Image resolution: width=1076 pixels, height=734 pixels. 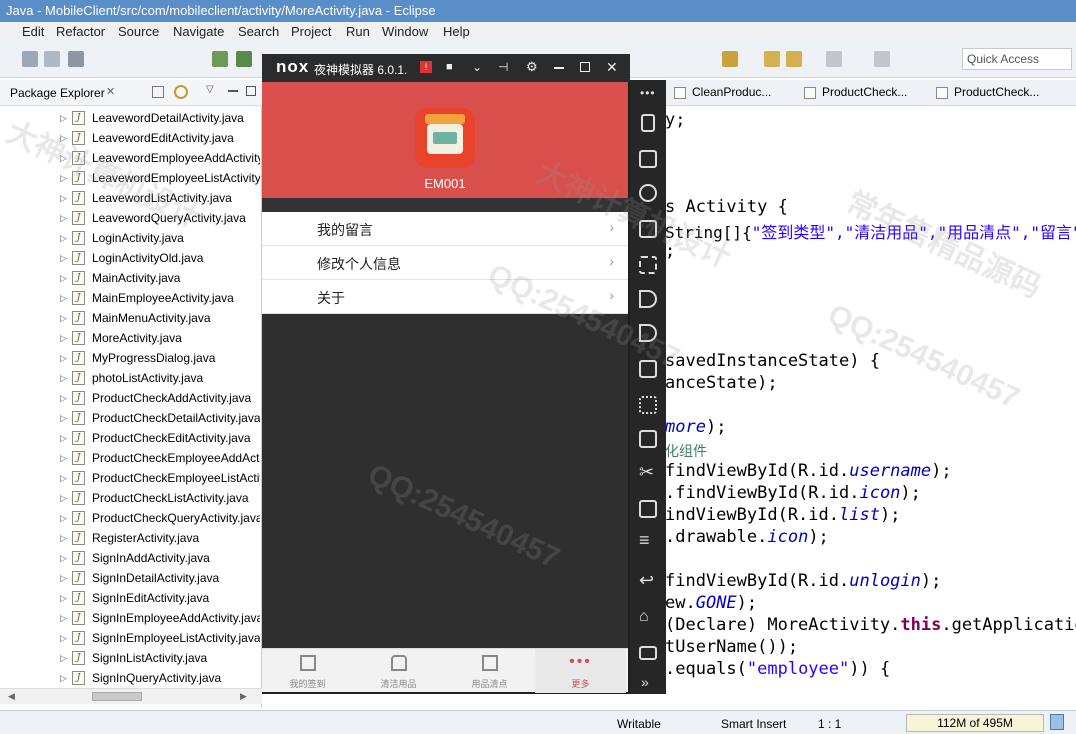 What do you see at coordinates (181, 92) in the screenshot?
I see `link-editor-icon` at bounding box center [181, 92].